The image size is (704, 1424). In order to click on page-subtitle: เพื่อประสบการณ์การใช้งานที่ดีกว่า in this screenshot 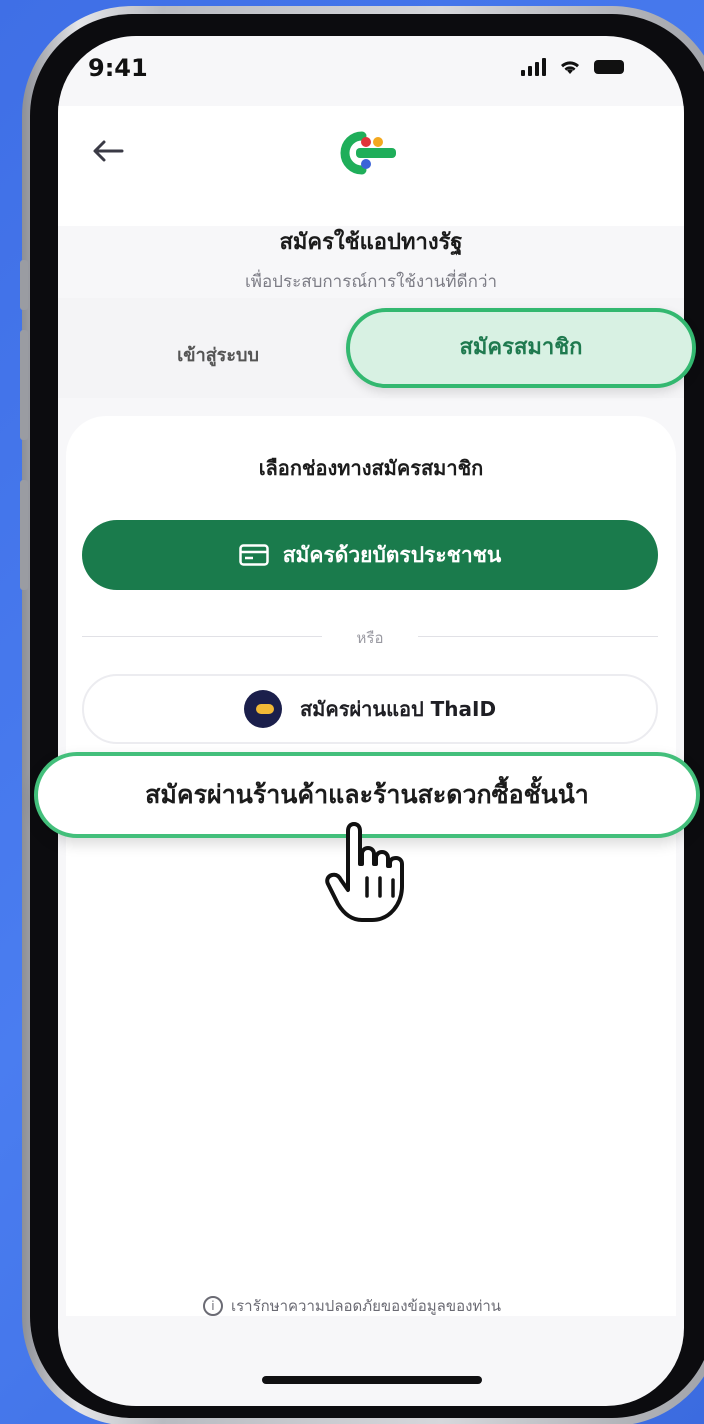, I will do `click(371, 282)`.